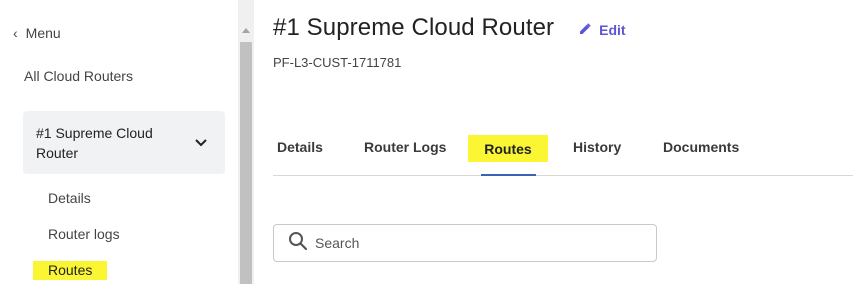  I want to click on scroll-up-arrow-icon, so click(246, 30).